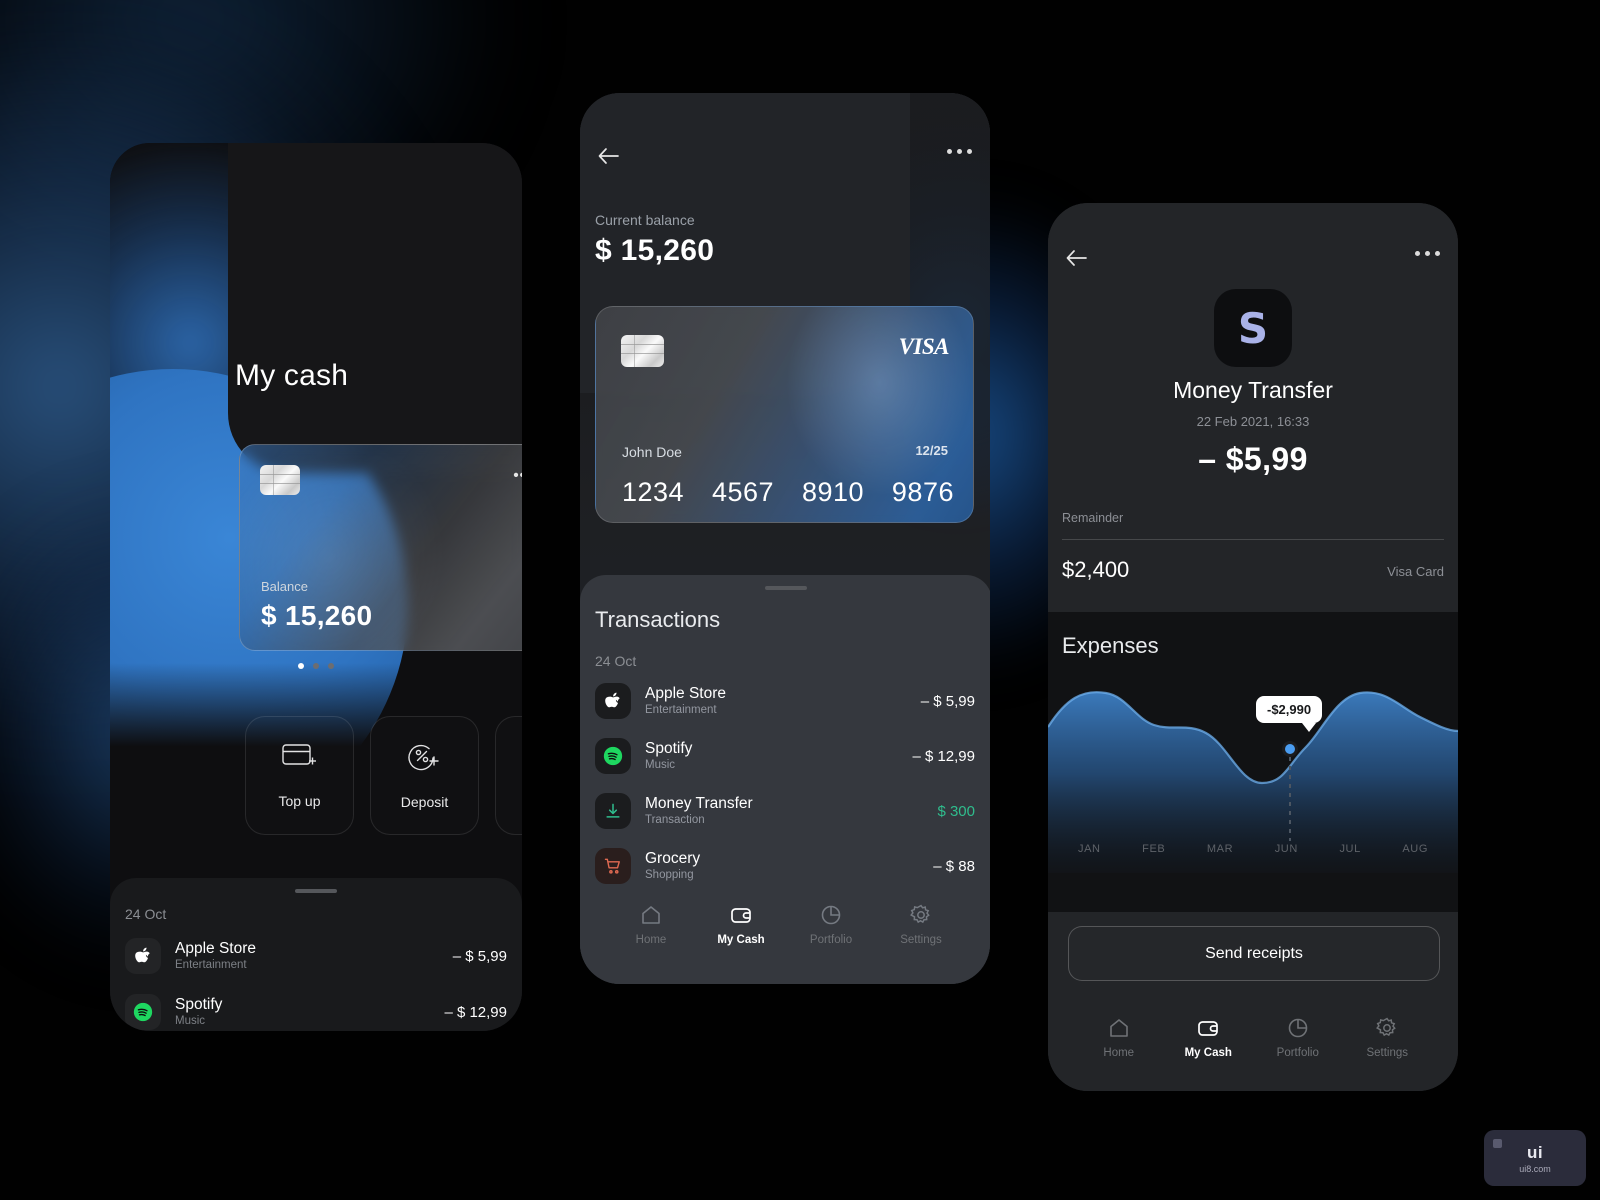  Describe the element at coordinates (299, 759) in the screenshot. I see `card-plus-icon` at that location.